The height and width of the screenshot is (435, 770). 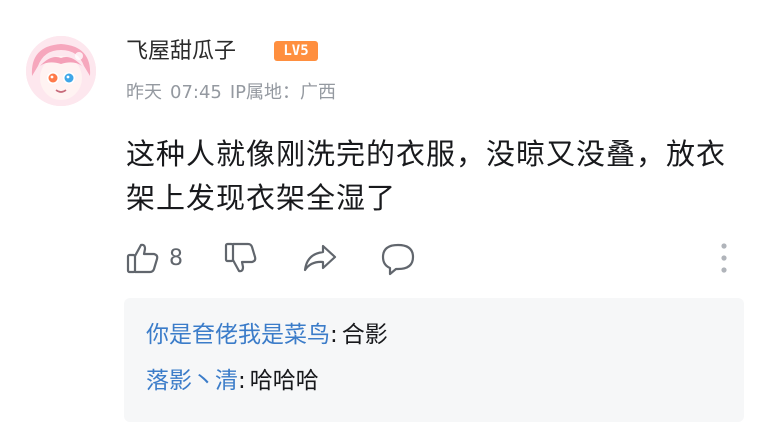 What do you see at coordinates (284, 381) in the screenshot?
I see `reply-text: 哈哈哈` at bounding box center [284, 381].